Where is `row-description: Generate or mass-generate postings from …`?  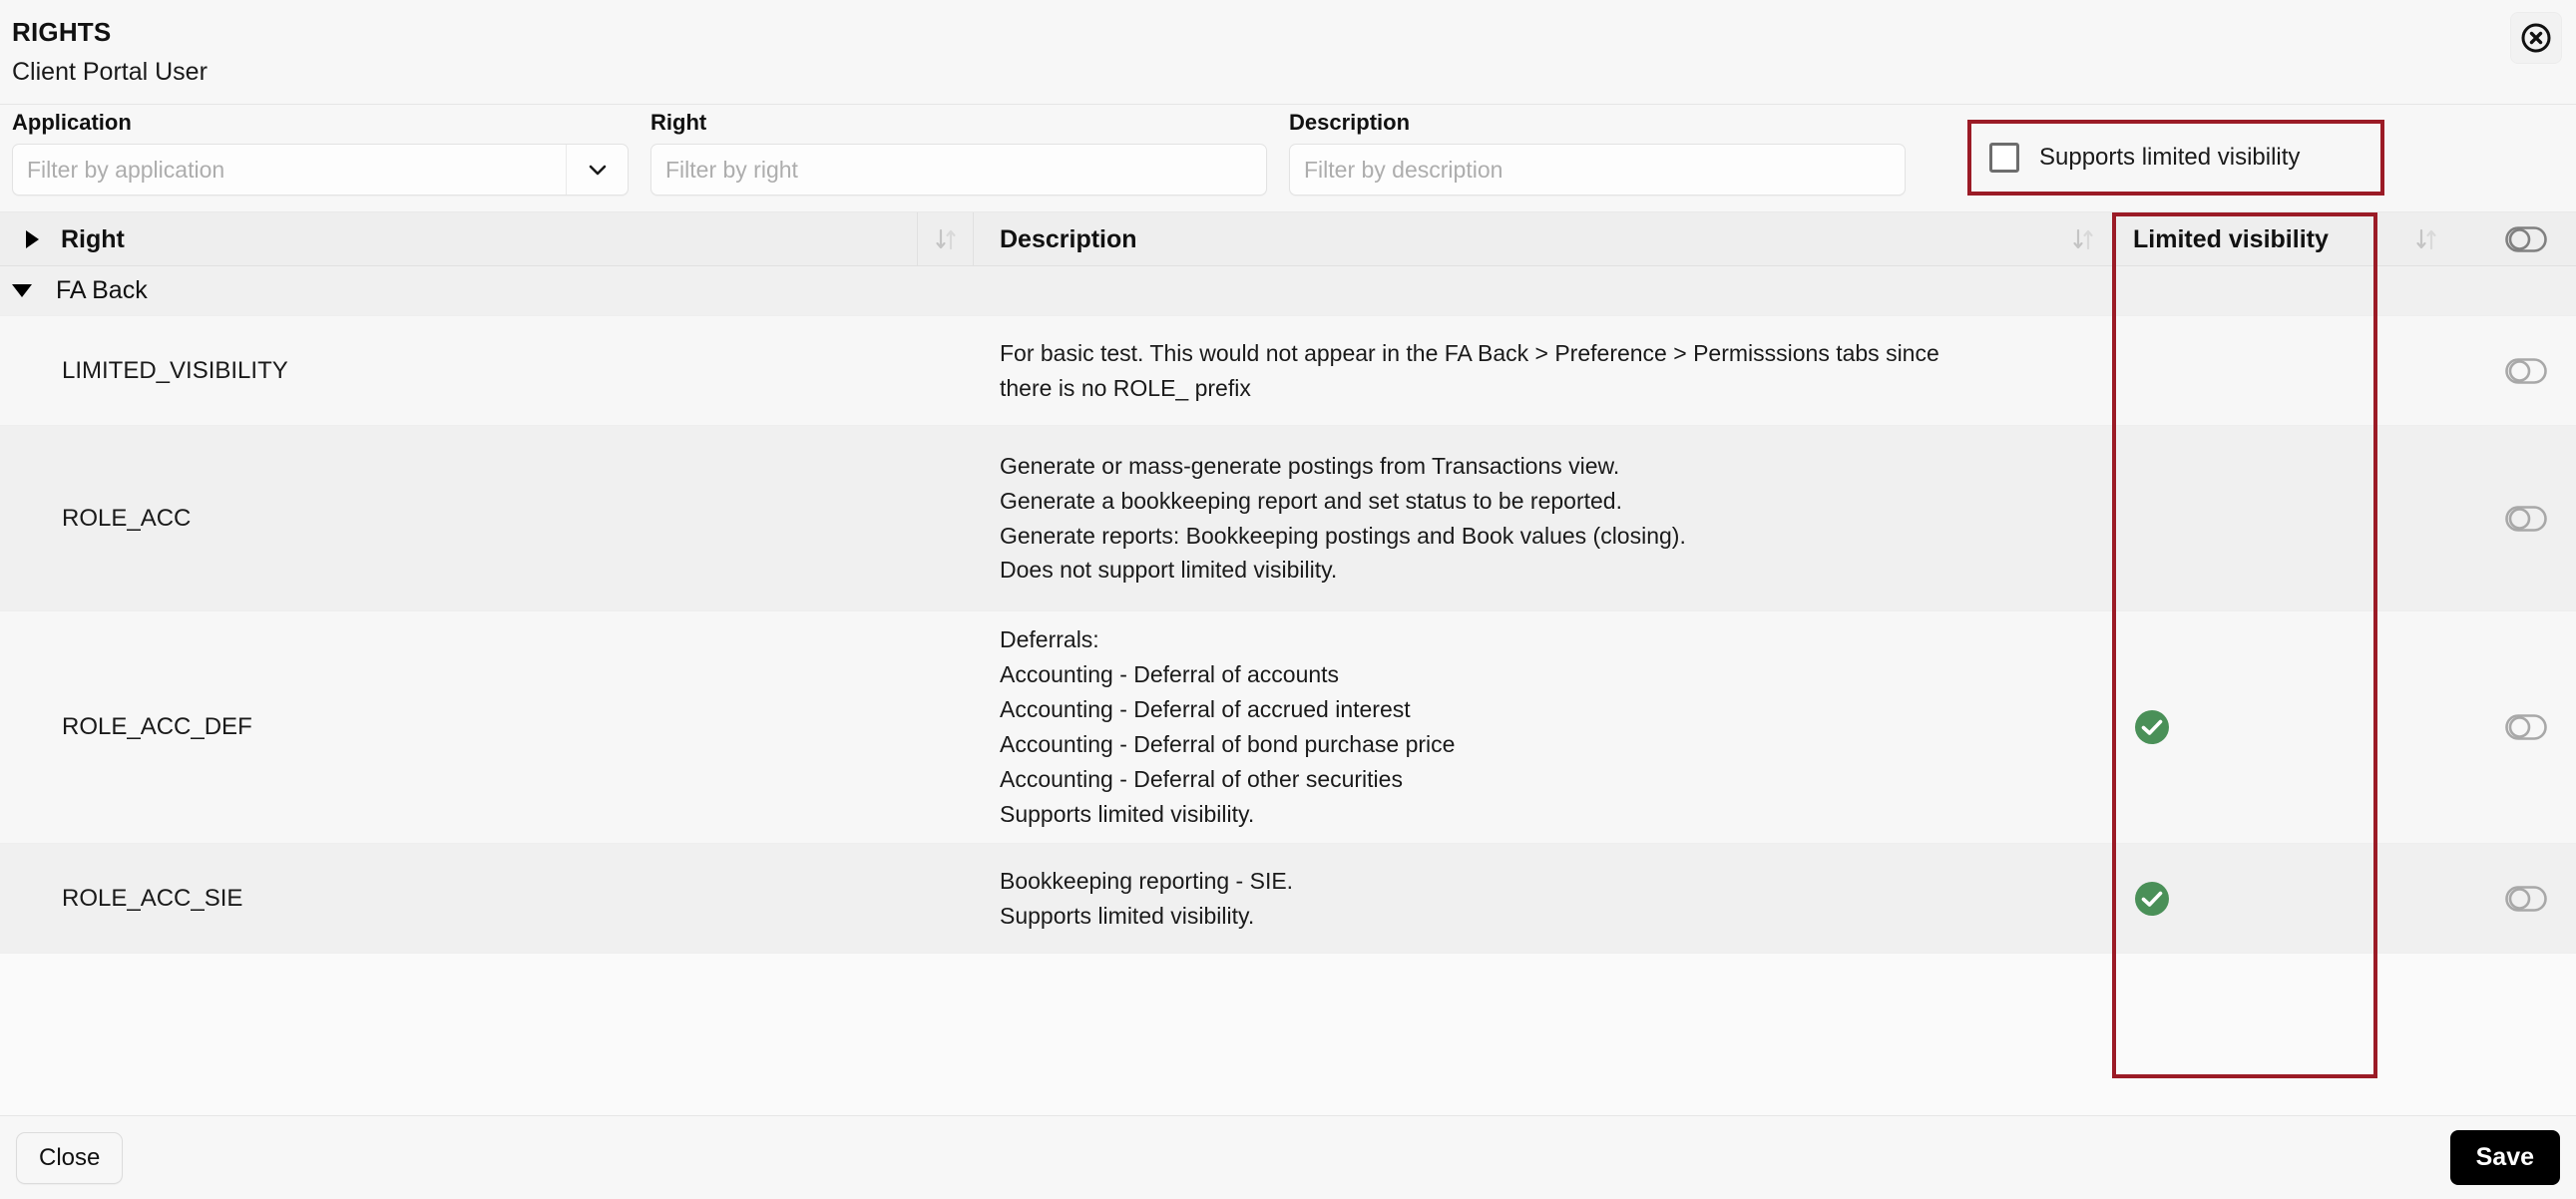 row-description: Generate or mass-generate postings from … is located at coordinates (1343, 518).